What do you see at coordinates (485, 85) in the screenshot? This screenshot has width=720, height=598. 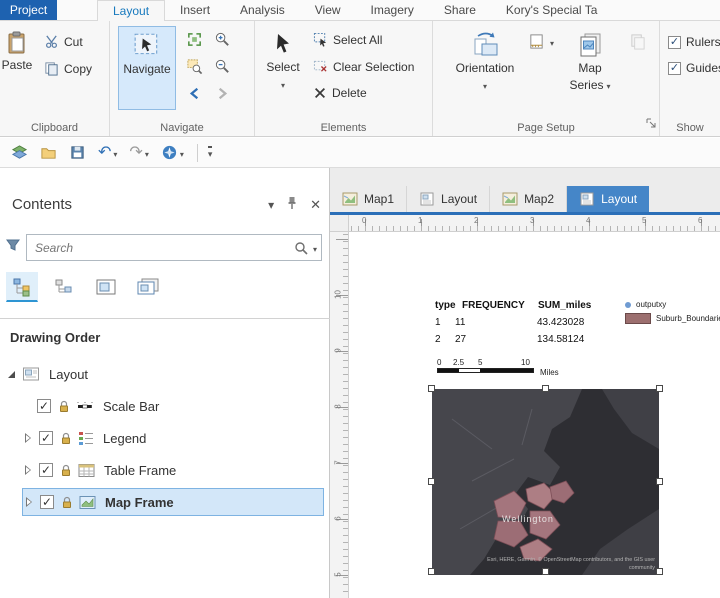 I see `orientation-dropdown-arrow` at bounding box center [485, 85].